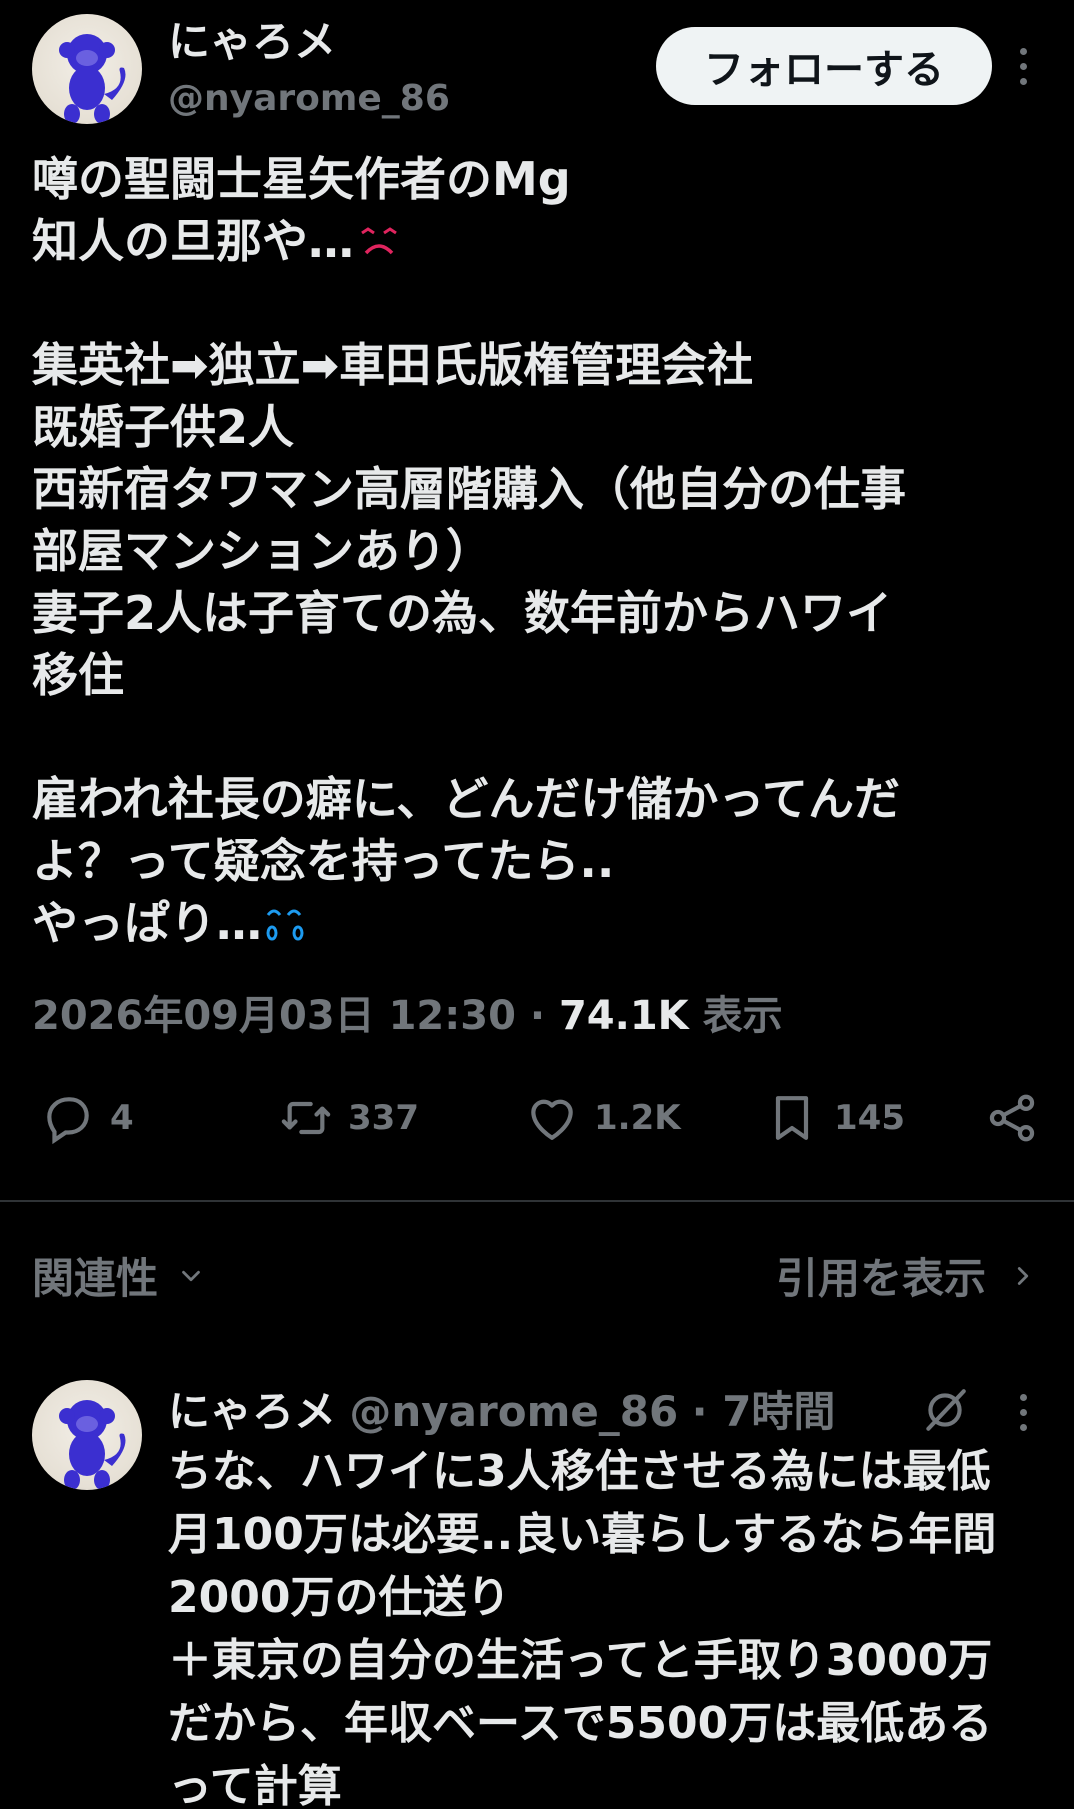  I want to click on post-text-line-content: 集英社➡独立➡車田氏版権管理会社, so click(393, 365).